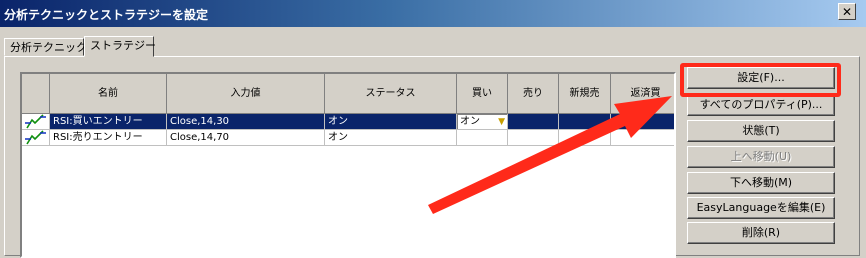 This screenshot has height=258, width=866. Describe the element at coordinates (482, 94) in the screenshot. I see `column-header-buy: 買い` at that location.